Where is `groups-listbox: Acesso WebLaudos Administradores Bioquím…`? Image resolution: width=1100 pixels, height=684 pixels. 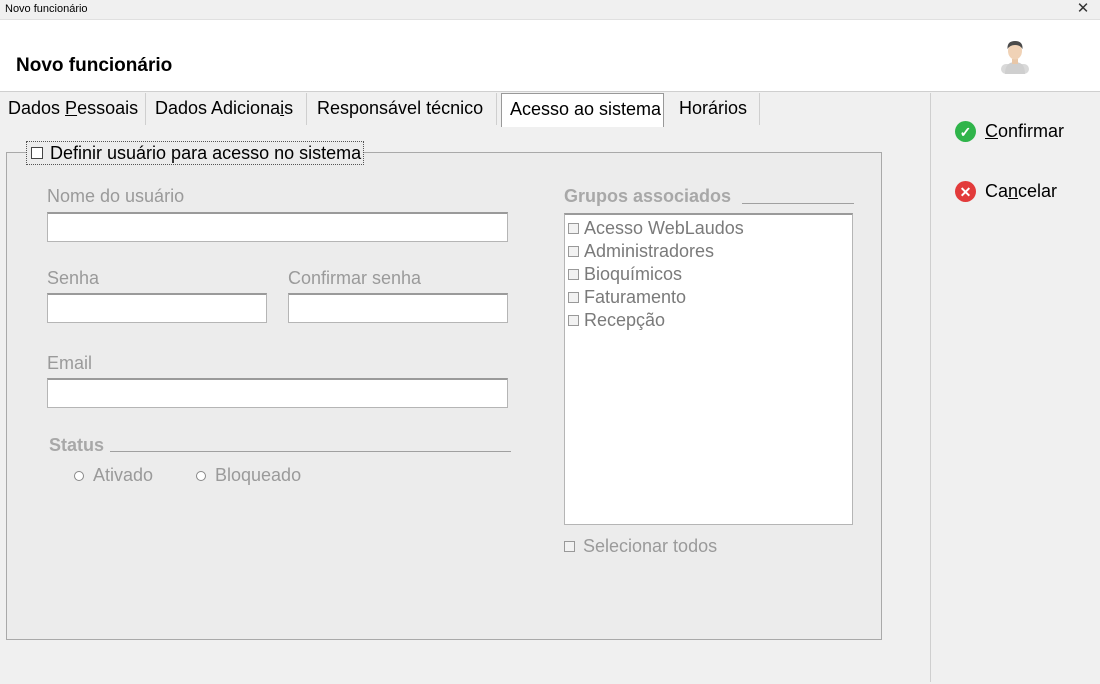 groups-listbox: Acesso WebLaudos Administradores Bioquím… is located at coordinates (708, 369).